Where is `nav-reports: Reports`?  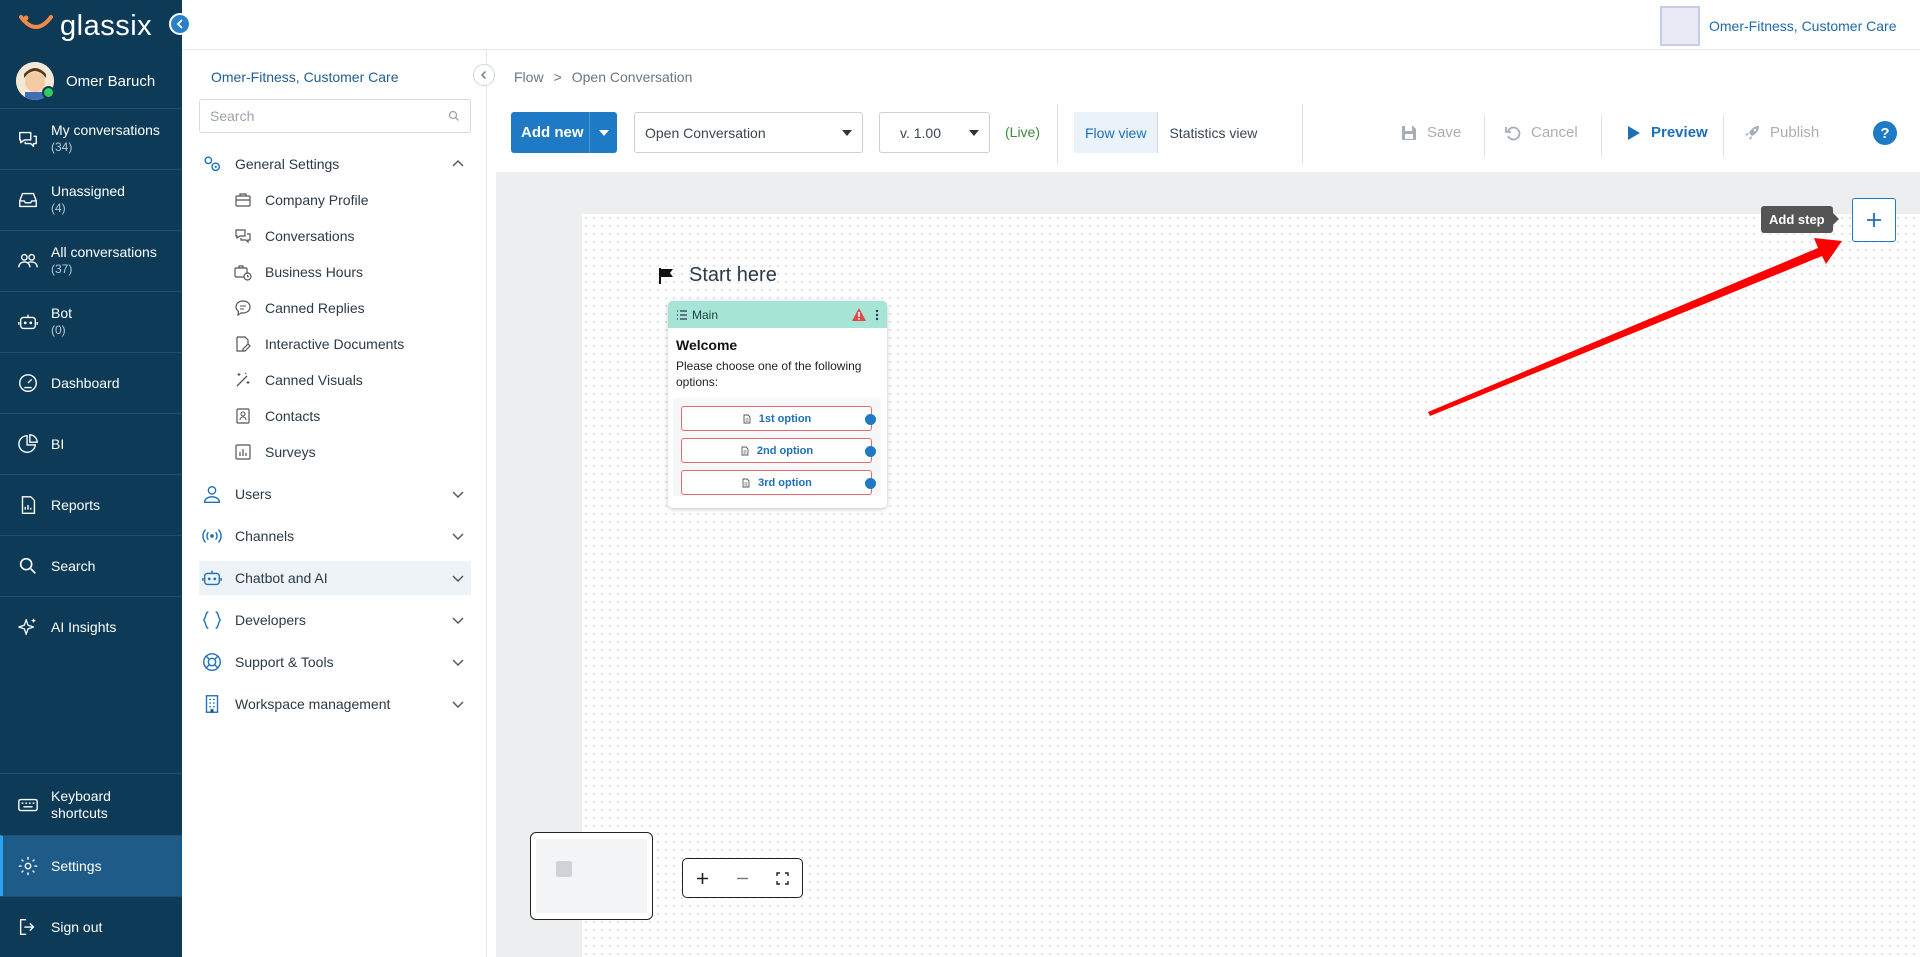
nav-reports: Reports is located at coordinates (91, 504).